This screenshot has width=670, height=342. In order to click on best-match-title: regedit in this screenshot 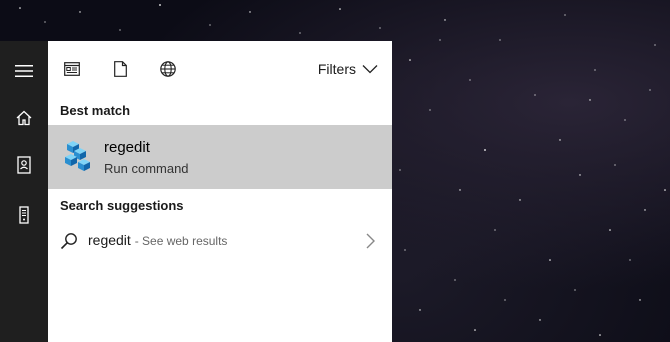, I will do `click(127, 147)`.